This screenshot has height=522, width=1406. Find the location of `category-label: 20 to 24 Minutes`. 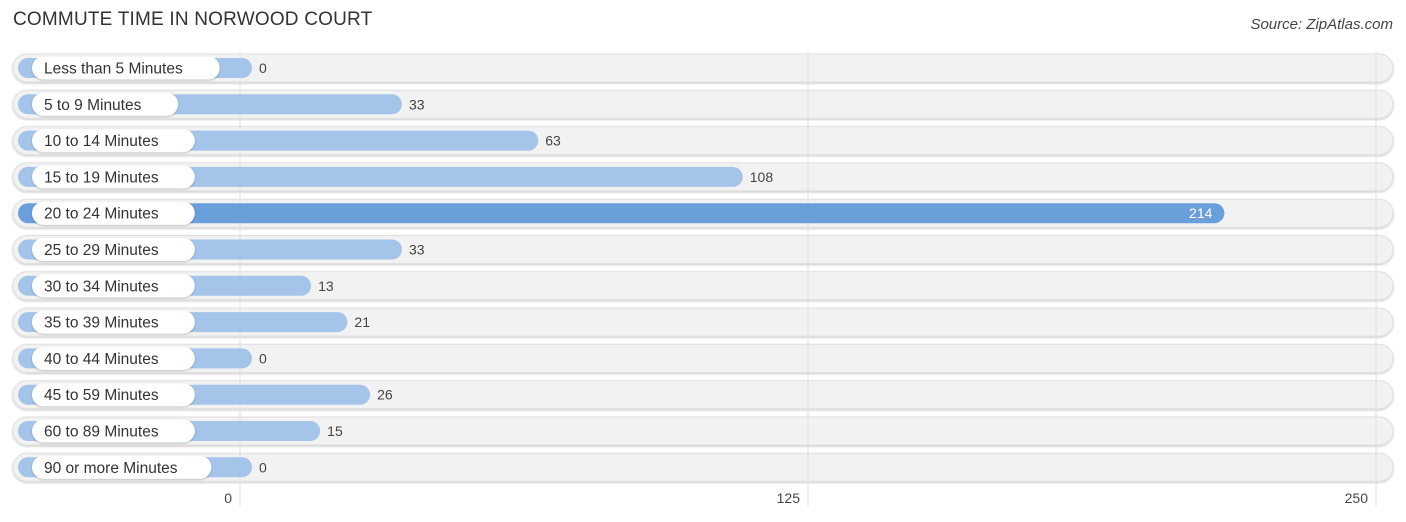

category-label: 20 to 24 Minutes is located at coordinates (101, 214).